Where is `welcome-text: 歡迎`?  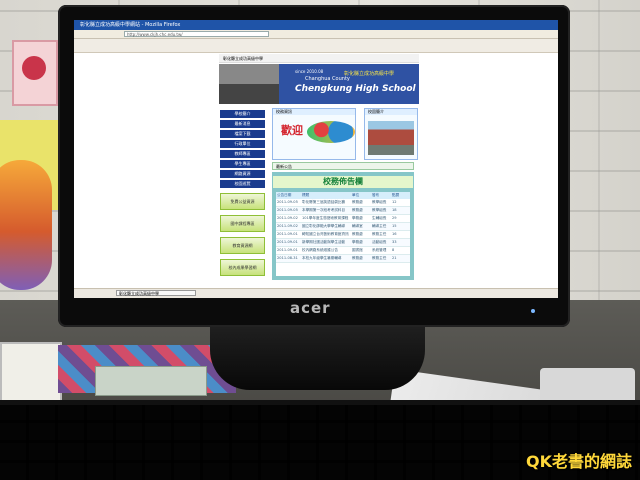
welcome-text: 歡迎 is located at coordinates (292, 130).